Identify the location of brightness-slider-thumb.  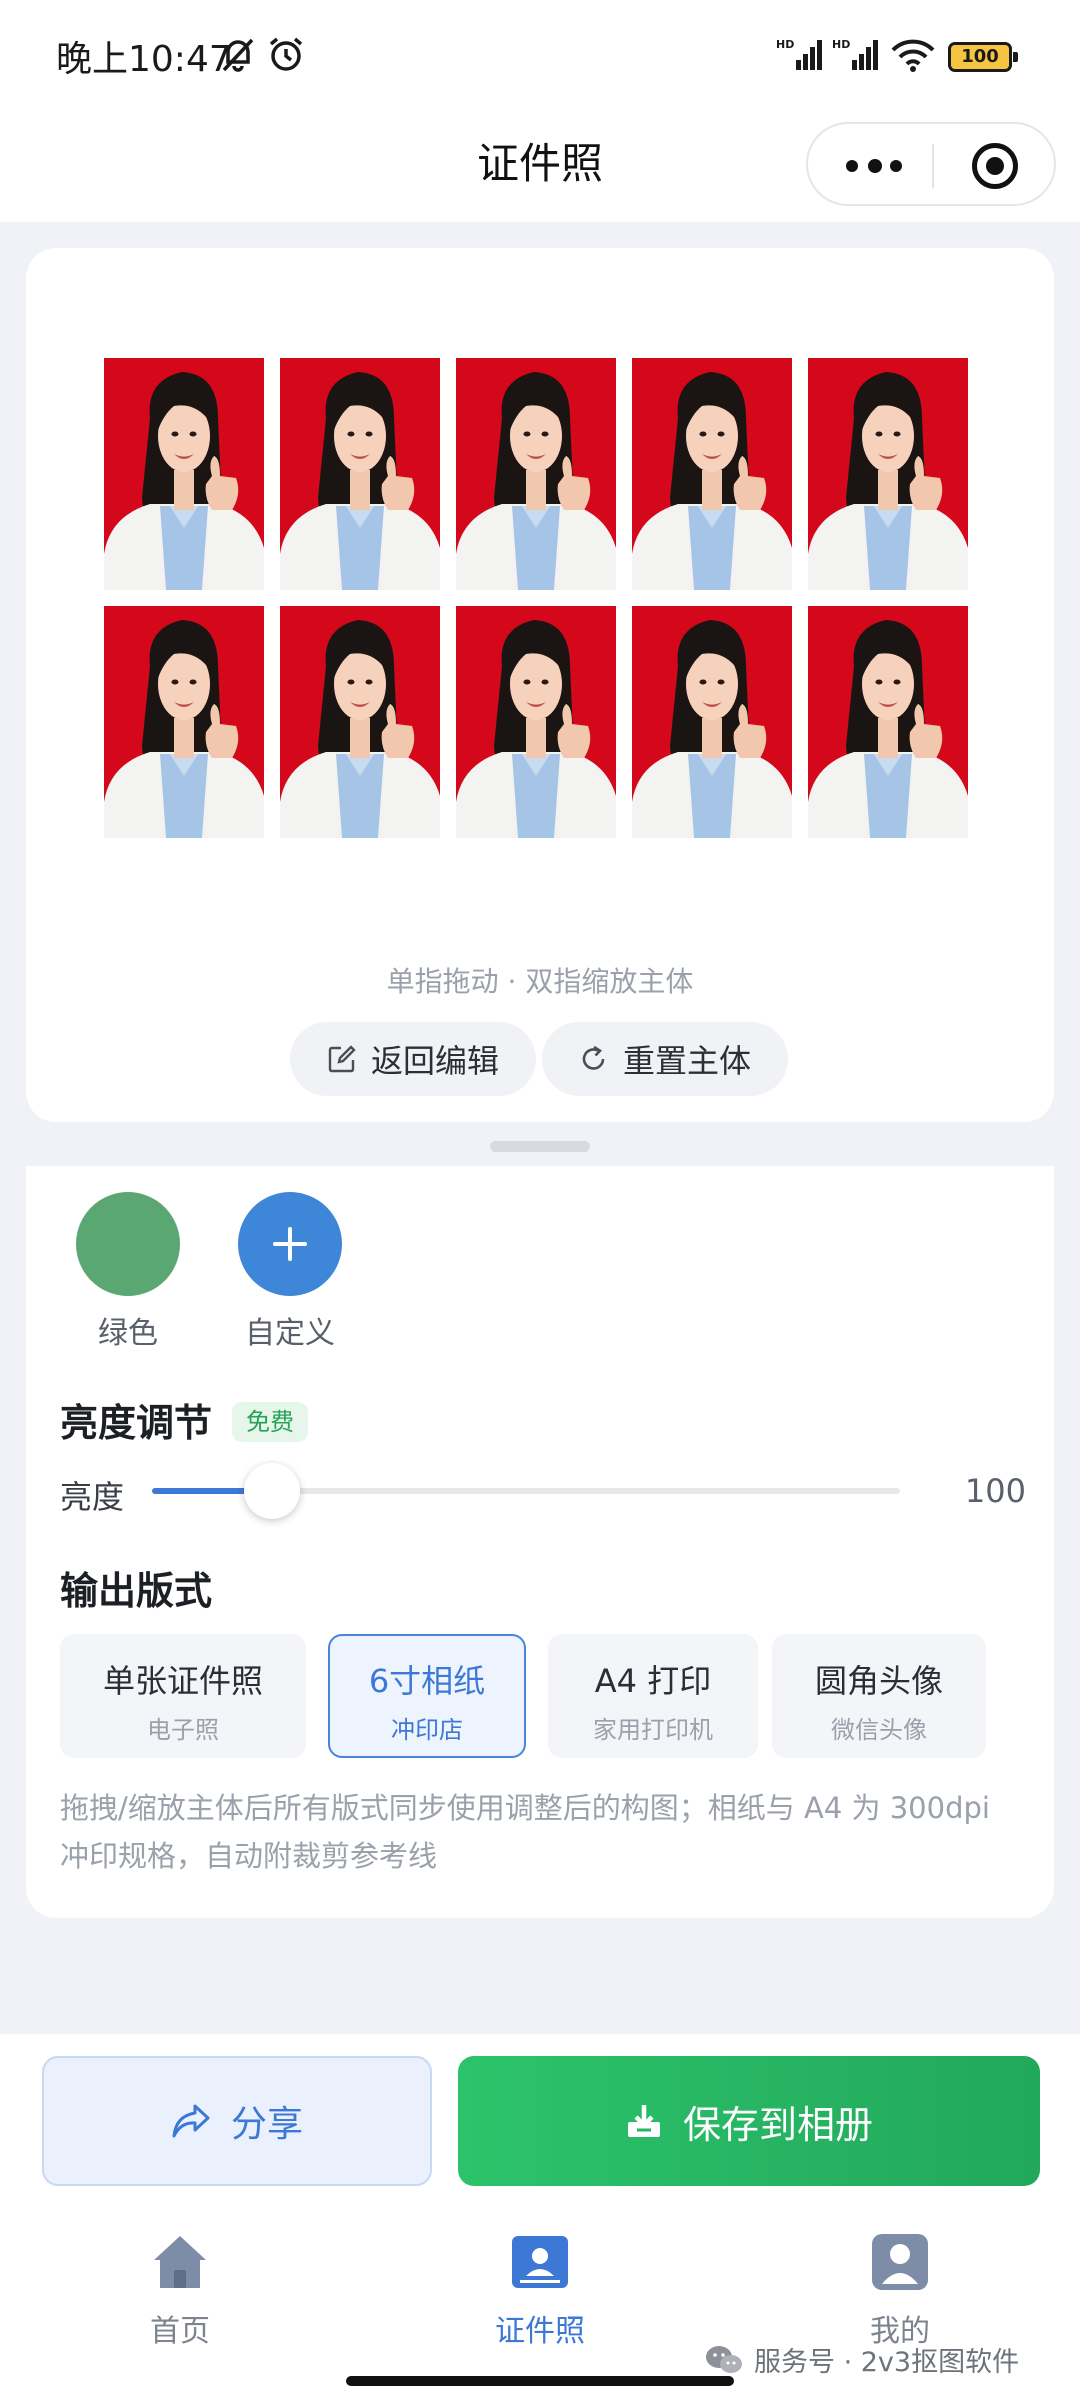
(271, 1491).